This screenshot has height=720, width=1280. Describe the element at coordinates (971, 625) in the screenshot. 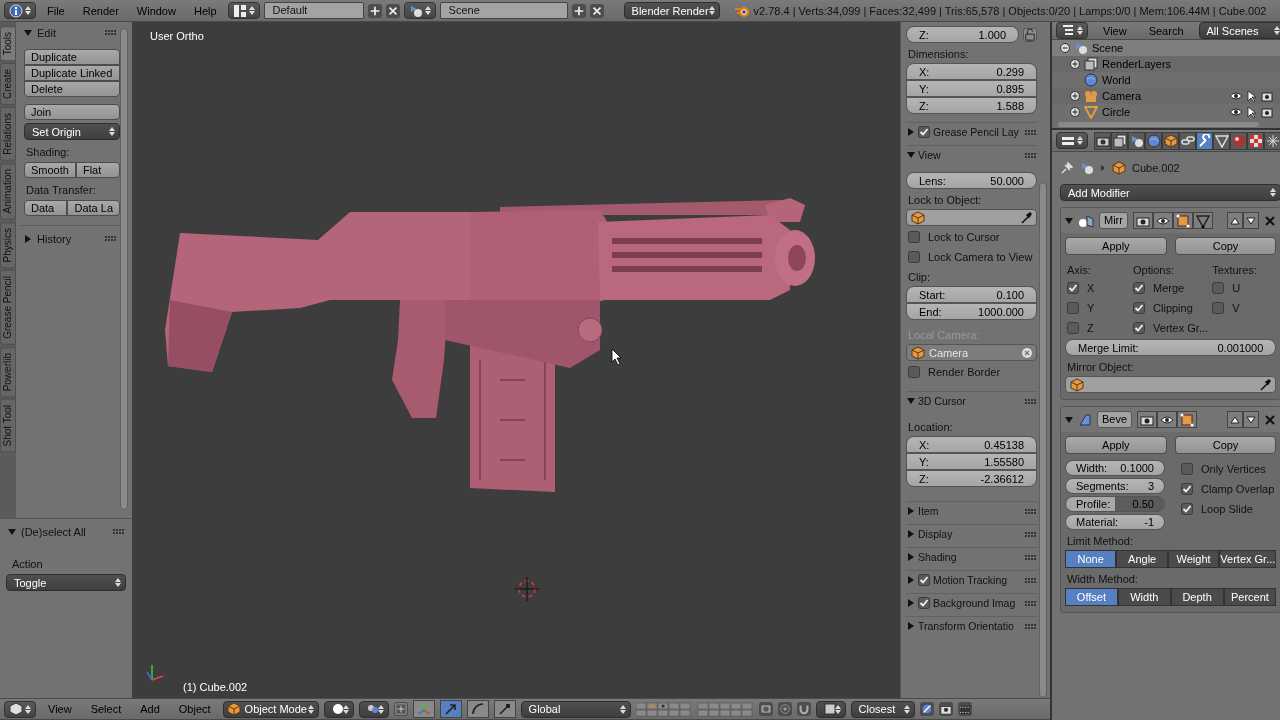

I see `panel-header: Transform Orientatio` at that location.